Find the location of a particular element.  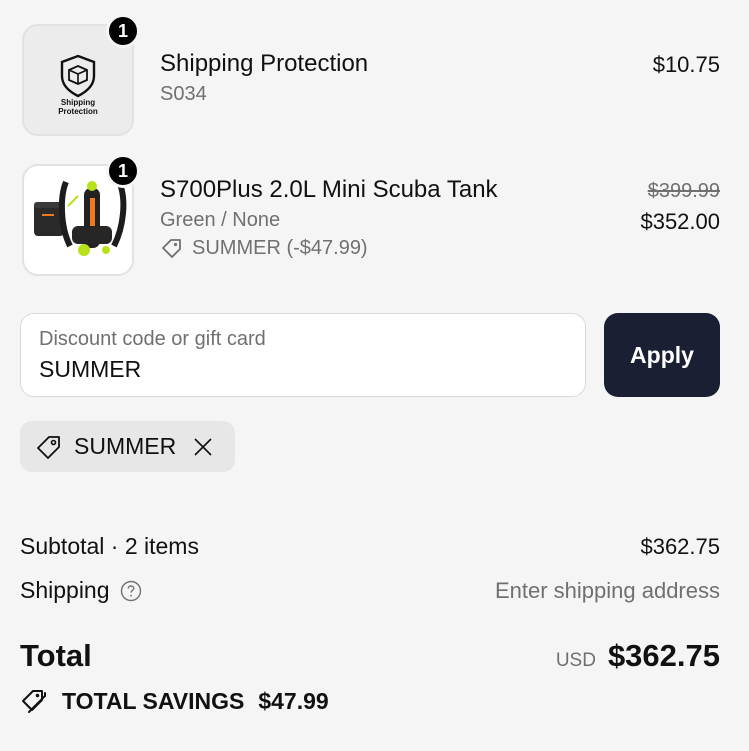

total-savings-amount: $47.99 is located at coordinates (293, 700).